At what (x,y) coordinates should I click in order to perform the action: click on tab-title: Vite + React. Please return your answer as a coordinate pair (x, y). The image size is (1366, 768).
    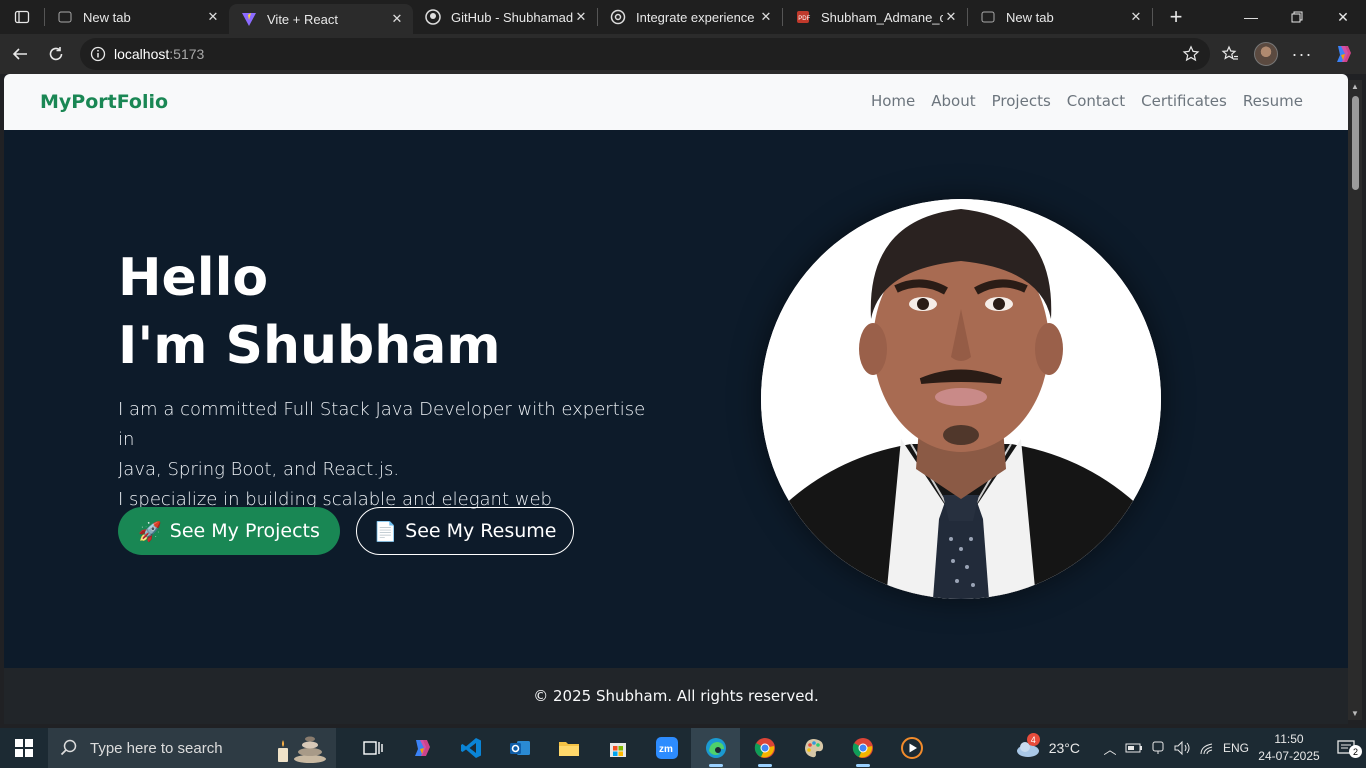
    Looking at the image, I should click on (302, 19).